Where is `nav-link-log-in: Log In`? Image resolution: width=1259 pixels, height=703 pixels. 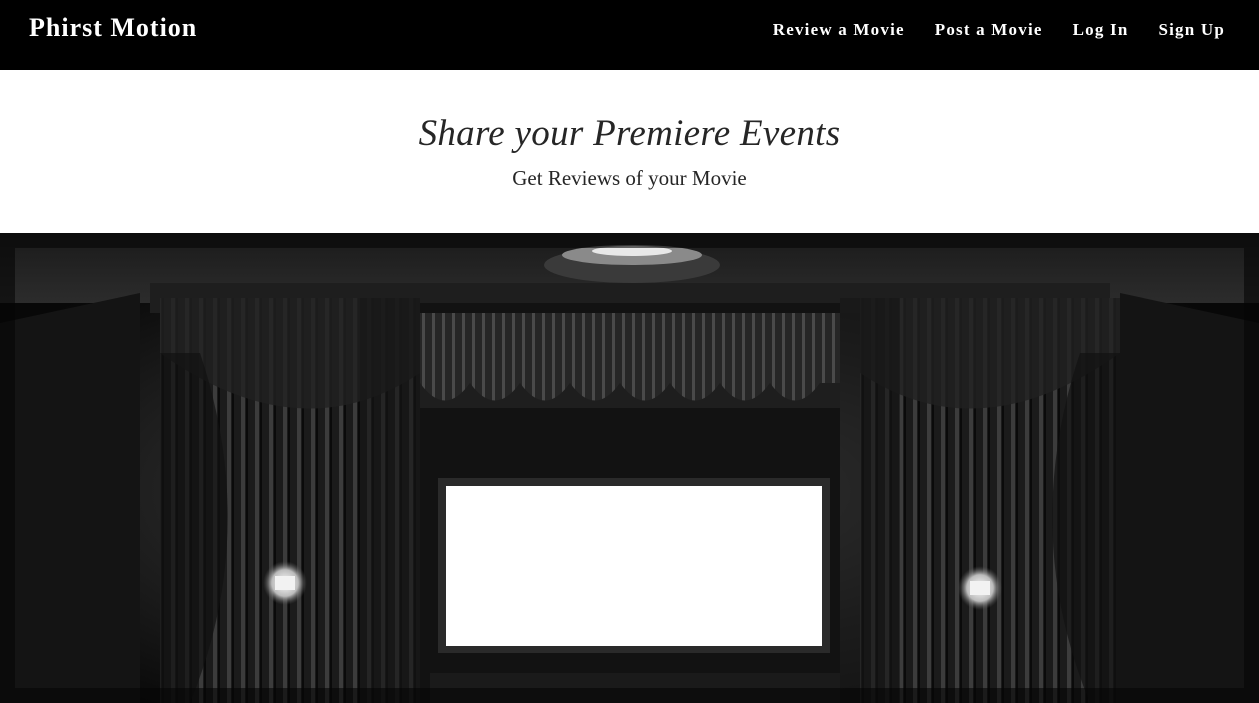 nav-link-log-in: Log In is located at coordinates (1101, 30).